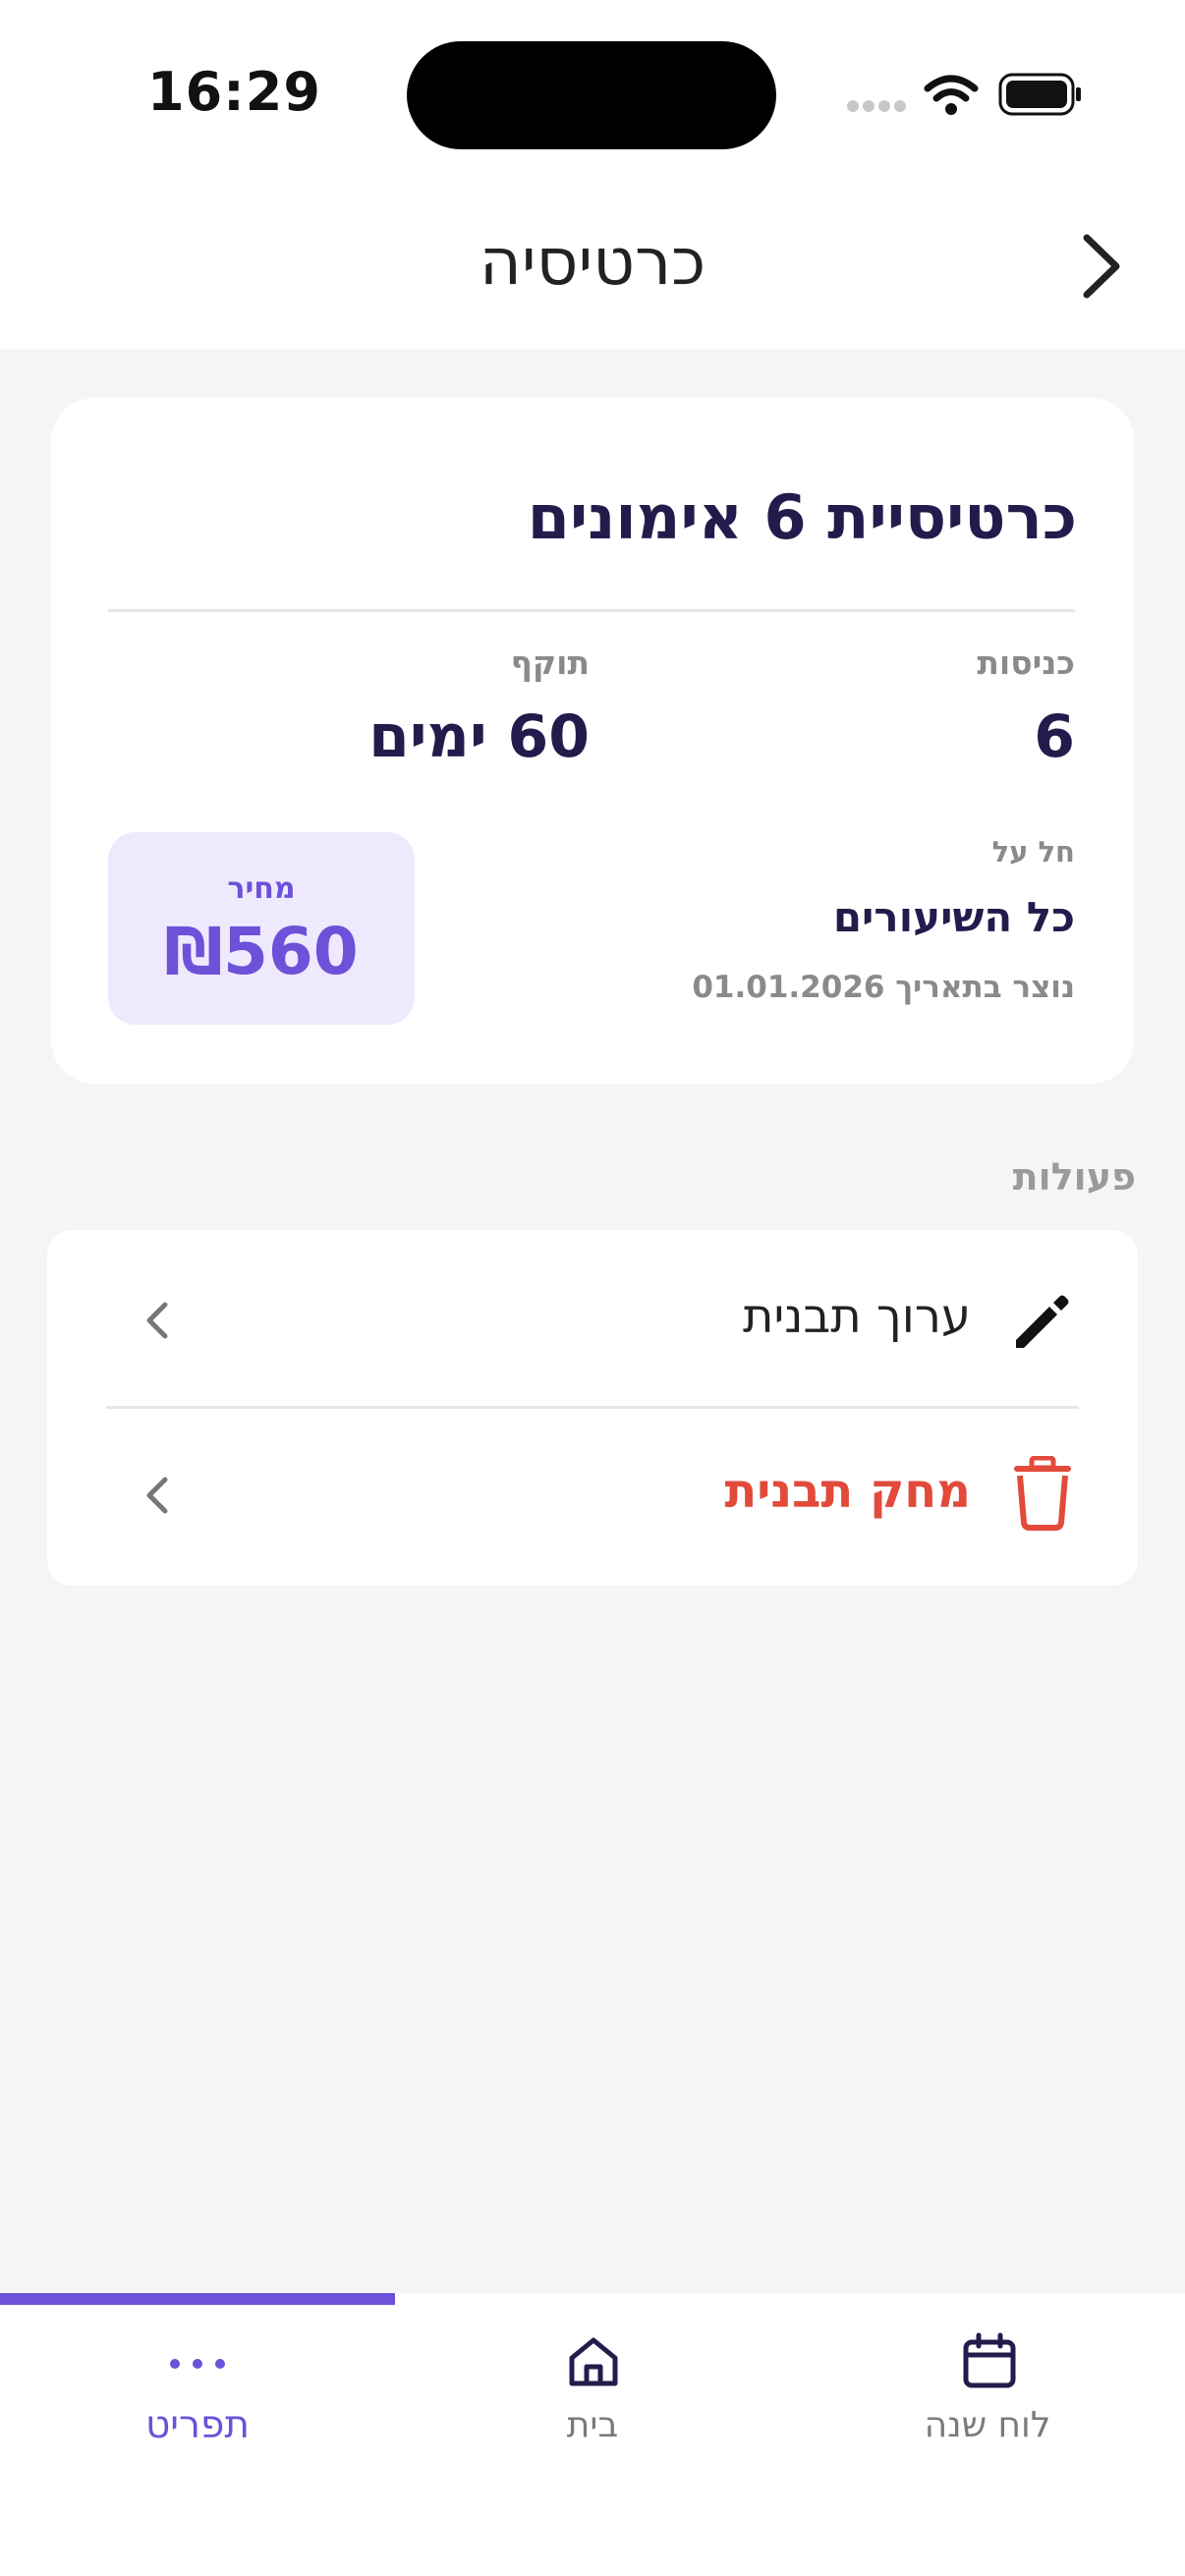  What do you see at coordinates (802, 517) in the screenshot?
I see `card-title: כרטיסיית 6 אימונים` at bounding box center [802, 517].